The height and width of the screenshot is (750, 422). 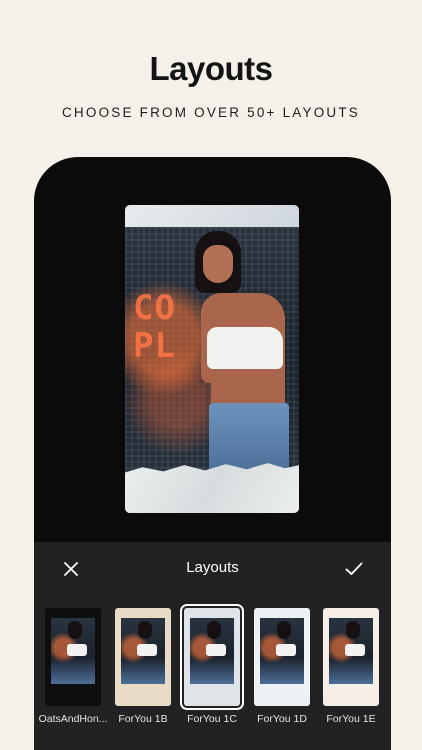 What do you see at coordinates (245, 348) in the screenshot?
I see `person-top` at bounding box center [245, 348].